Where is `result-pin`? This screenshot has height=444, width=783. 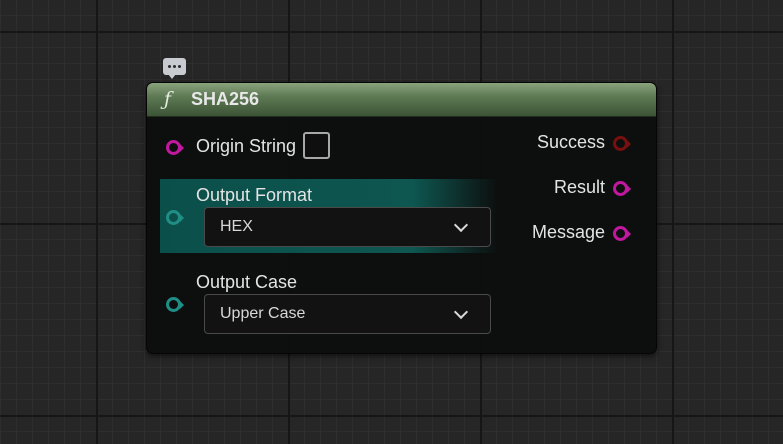 result-pin is located at coordinates (622, 188).